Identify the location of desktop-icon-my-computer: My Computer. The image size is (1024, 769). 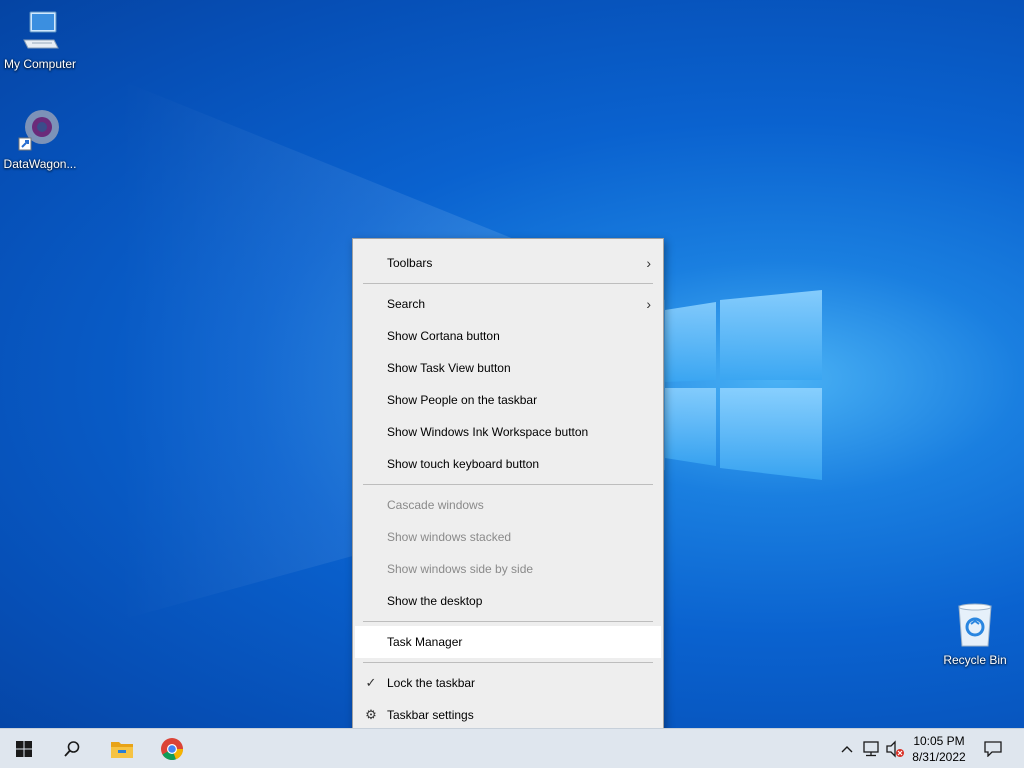
(40, 40).